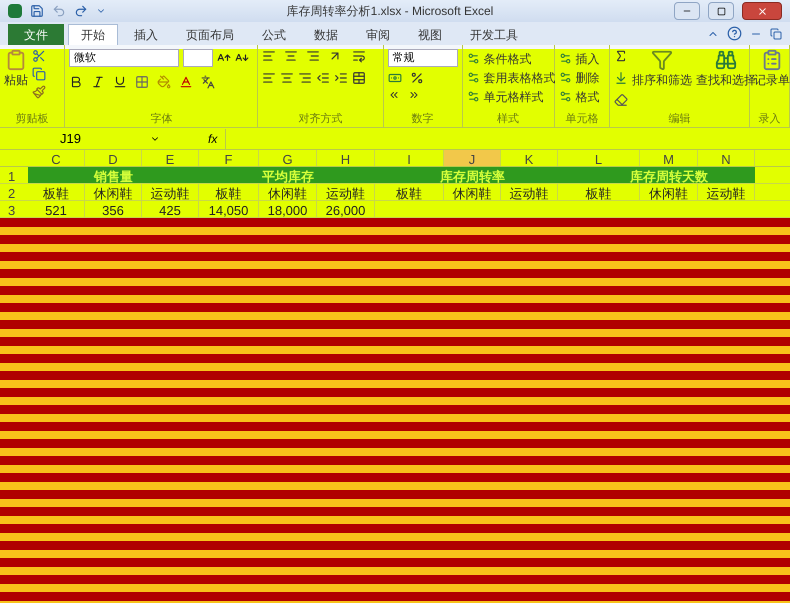  What do you see at coordinates (359, 56) in the screenshot?
I see `wrap-text-icon` at bounding box center [359, 56].